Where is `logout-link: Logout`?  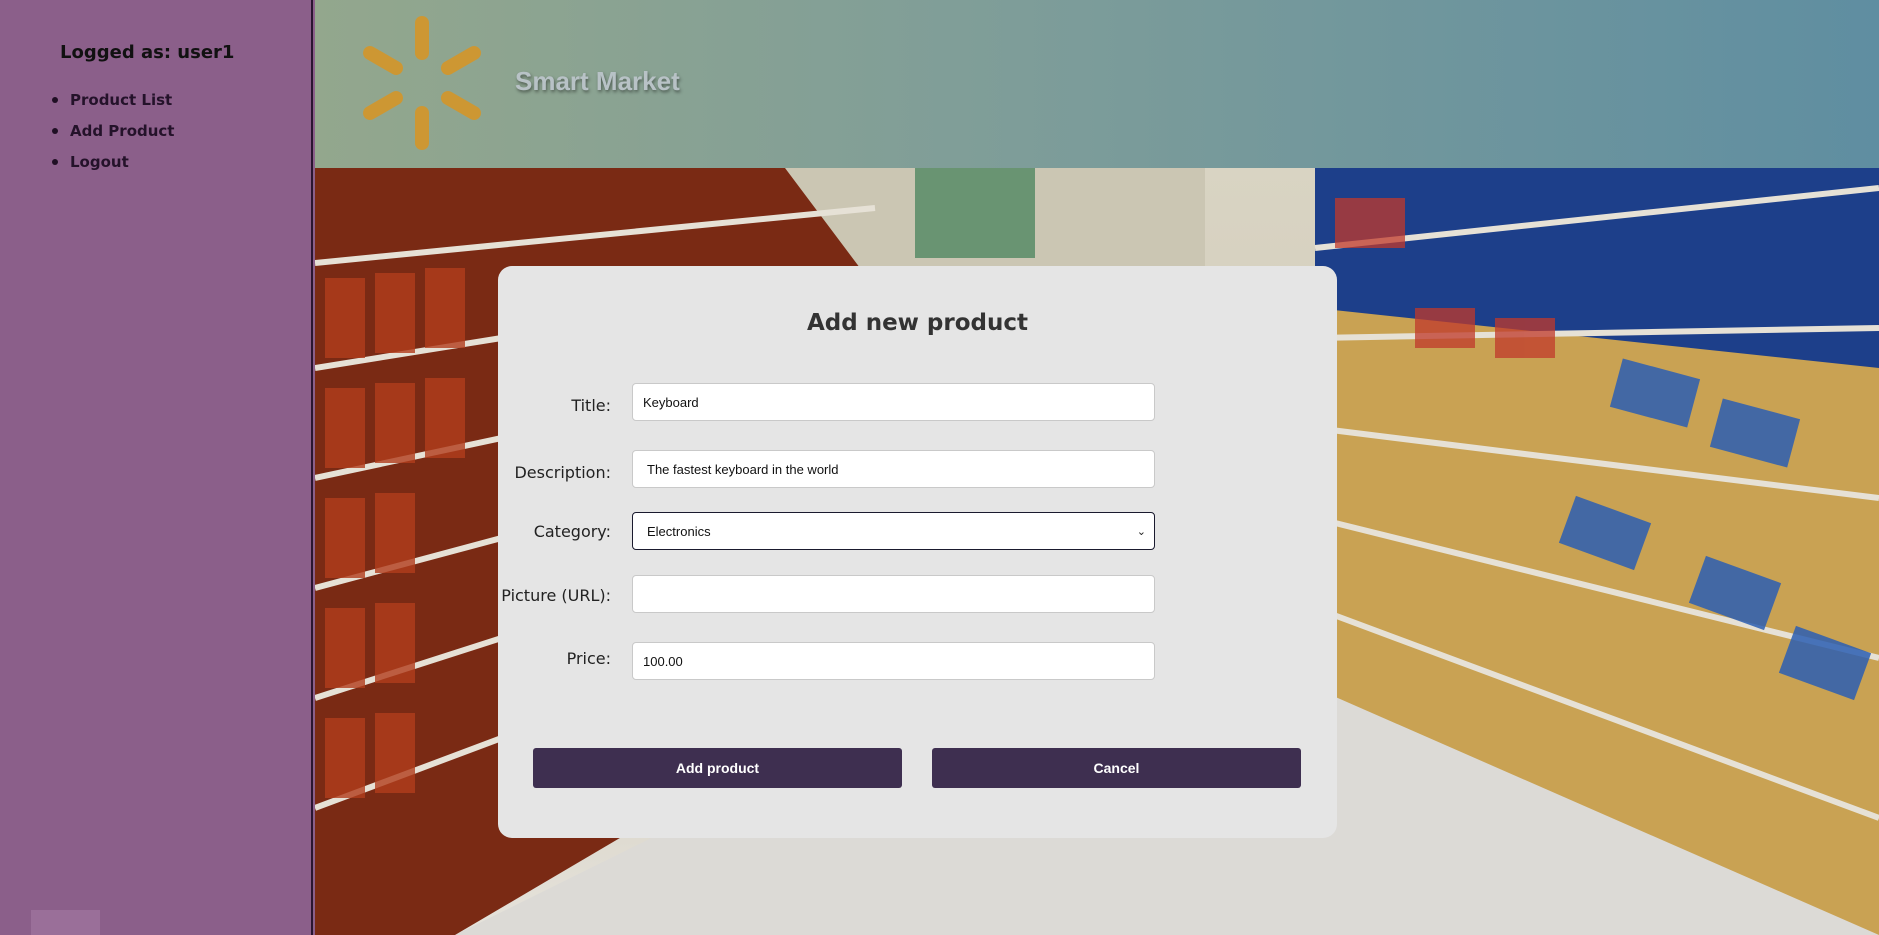
logout-link: Logout is located at coordinates (99, 162).